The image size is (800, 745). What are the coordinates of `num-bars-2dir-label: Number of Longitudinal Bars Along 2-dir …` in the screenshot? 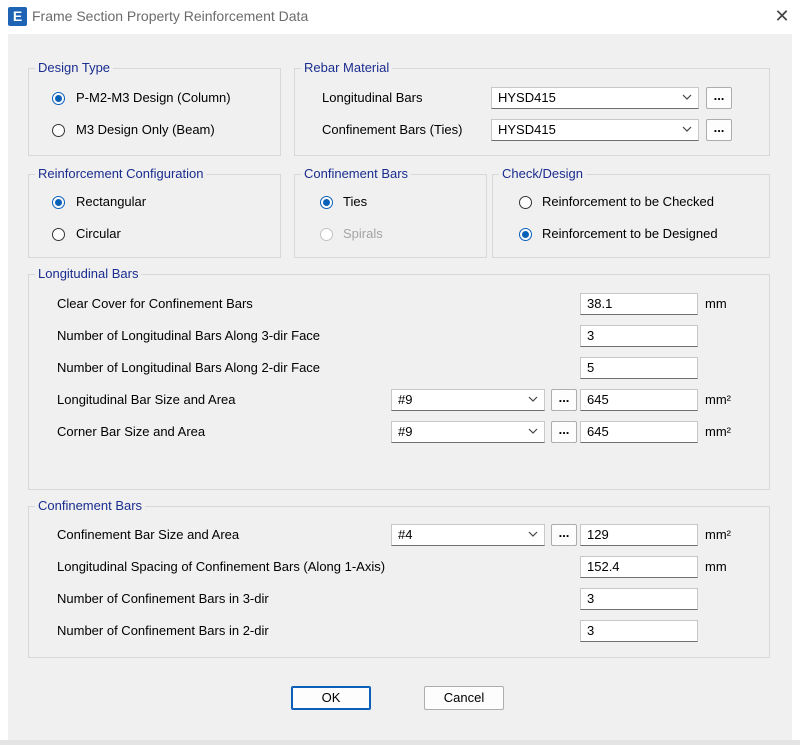 It's located at (189, 367).